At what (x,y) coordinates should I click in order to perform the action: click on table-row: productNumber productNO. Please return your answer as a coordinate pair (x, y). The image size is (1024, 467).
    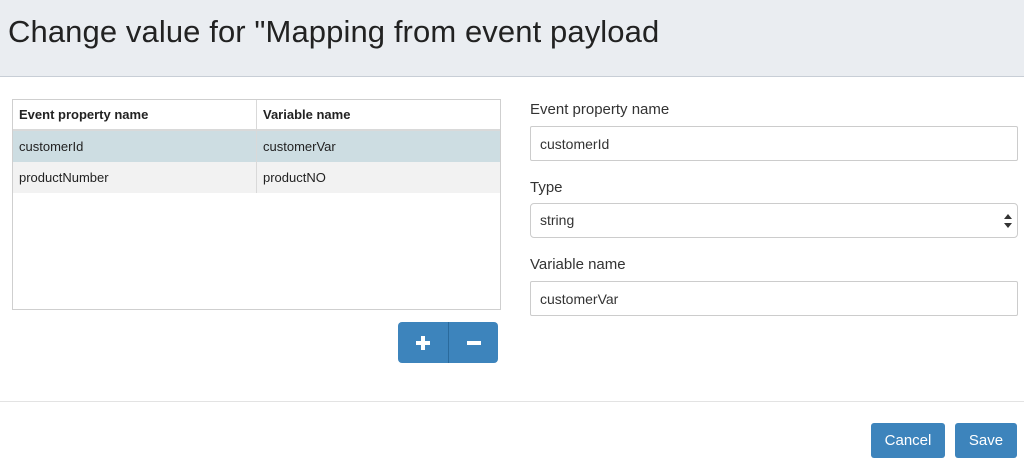
    Looking at the image, I should click on (256, 177).